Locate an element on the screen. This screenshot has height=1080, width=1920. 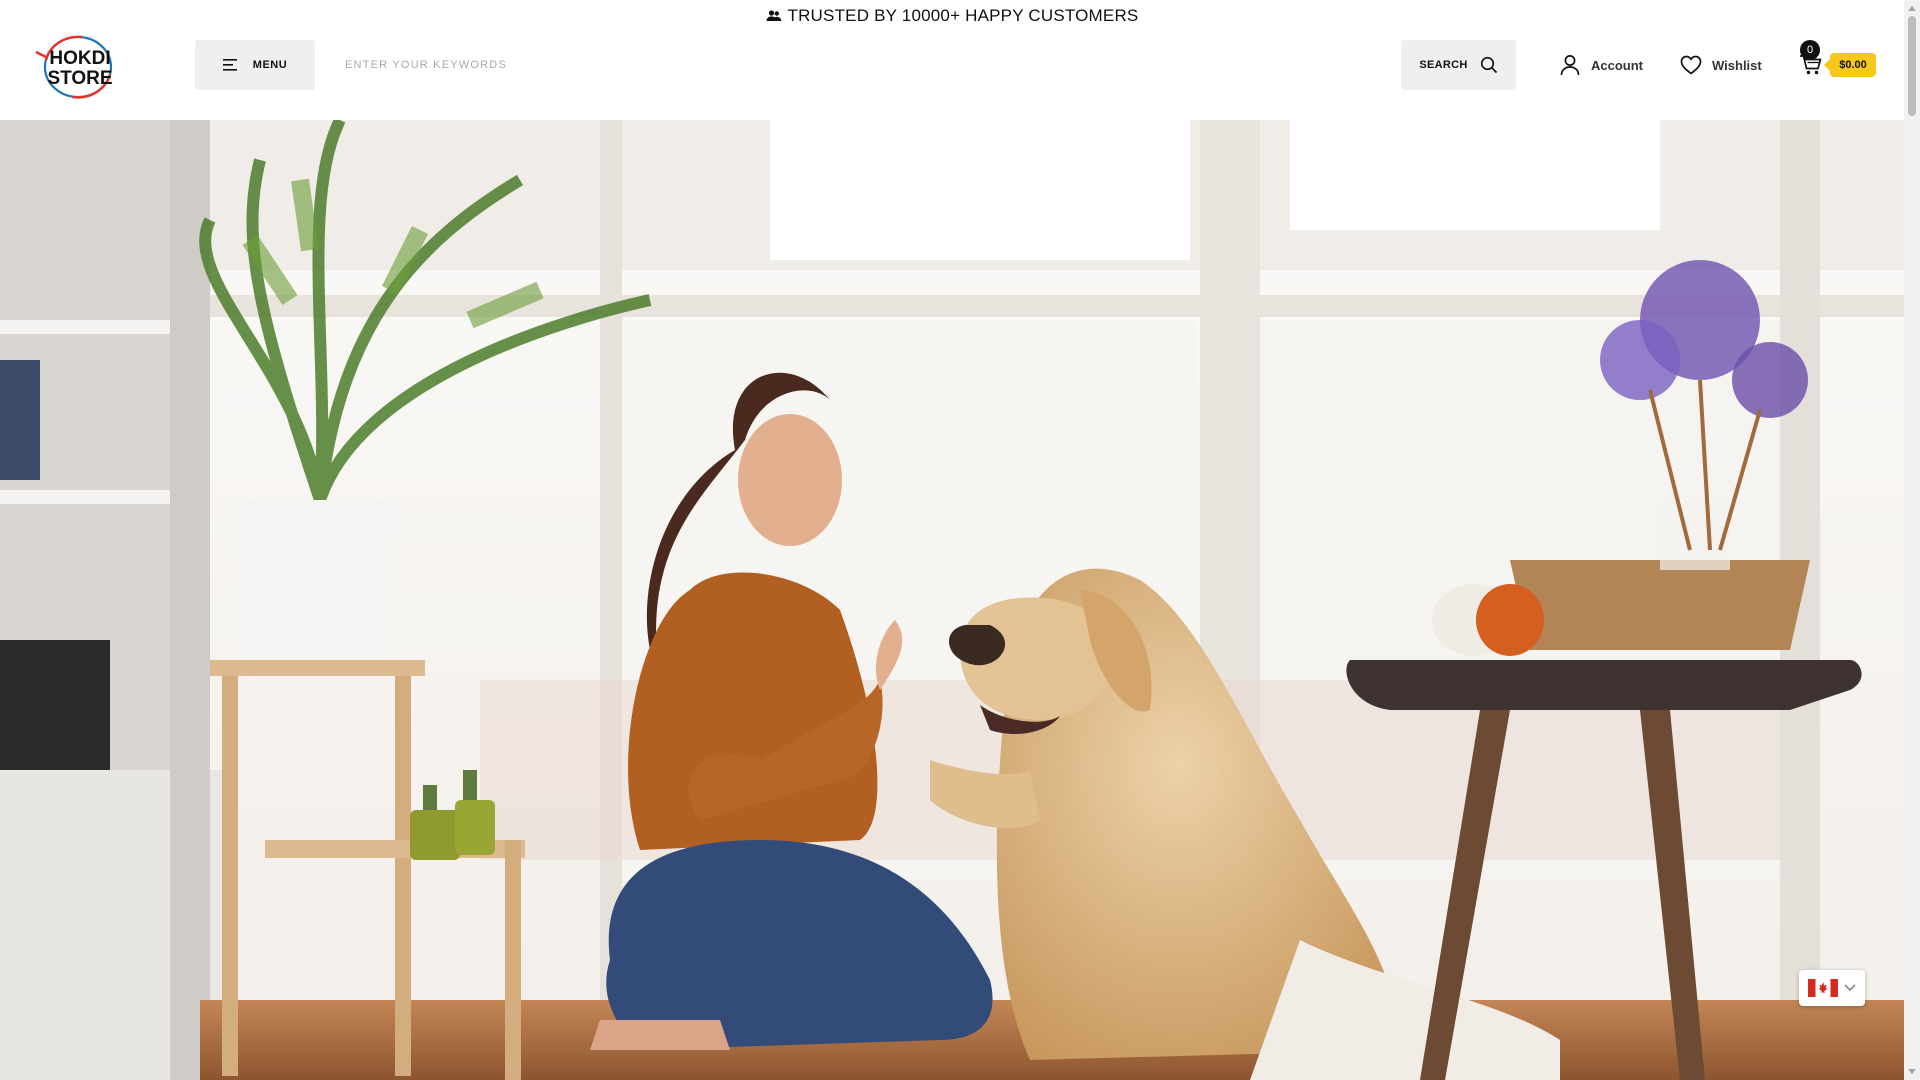
menu-button: MENU is located at coordinates (255, 65).